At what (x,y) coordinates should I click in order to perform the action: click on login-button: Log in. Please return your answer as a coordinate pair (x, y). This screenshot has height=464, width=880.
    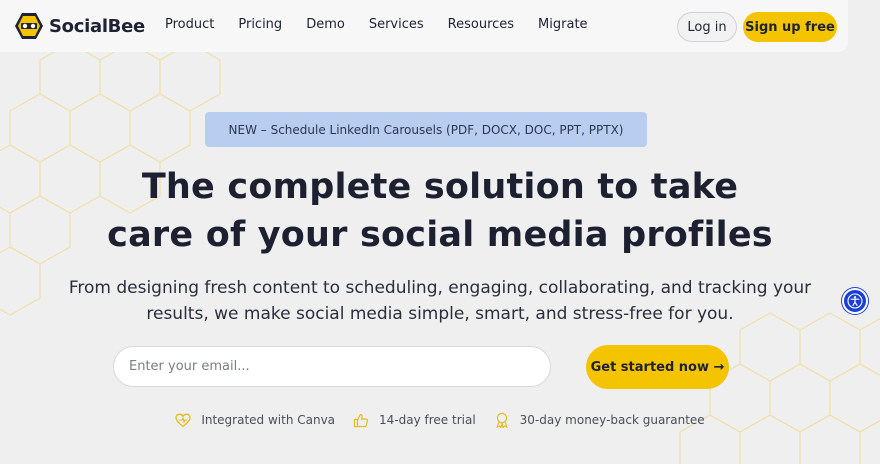
    Looking at the image, I should click on (707, 27).